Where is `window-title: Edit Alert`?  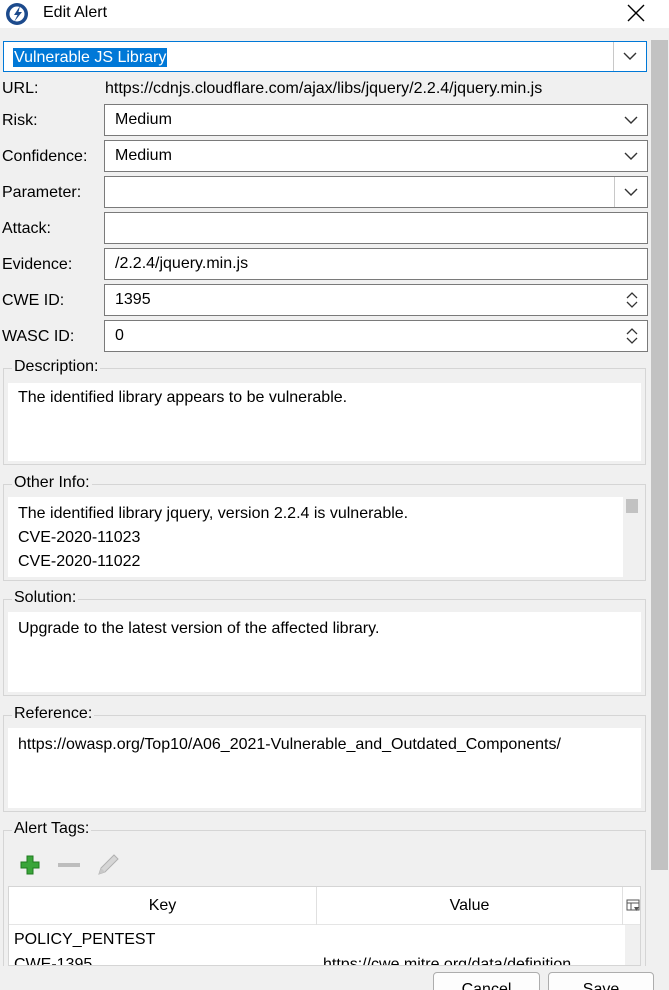
window-title: Edit Alert is located at coordinates (75, 12).